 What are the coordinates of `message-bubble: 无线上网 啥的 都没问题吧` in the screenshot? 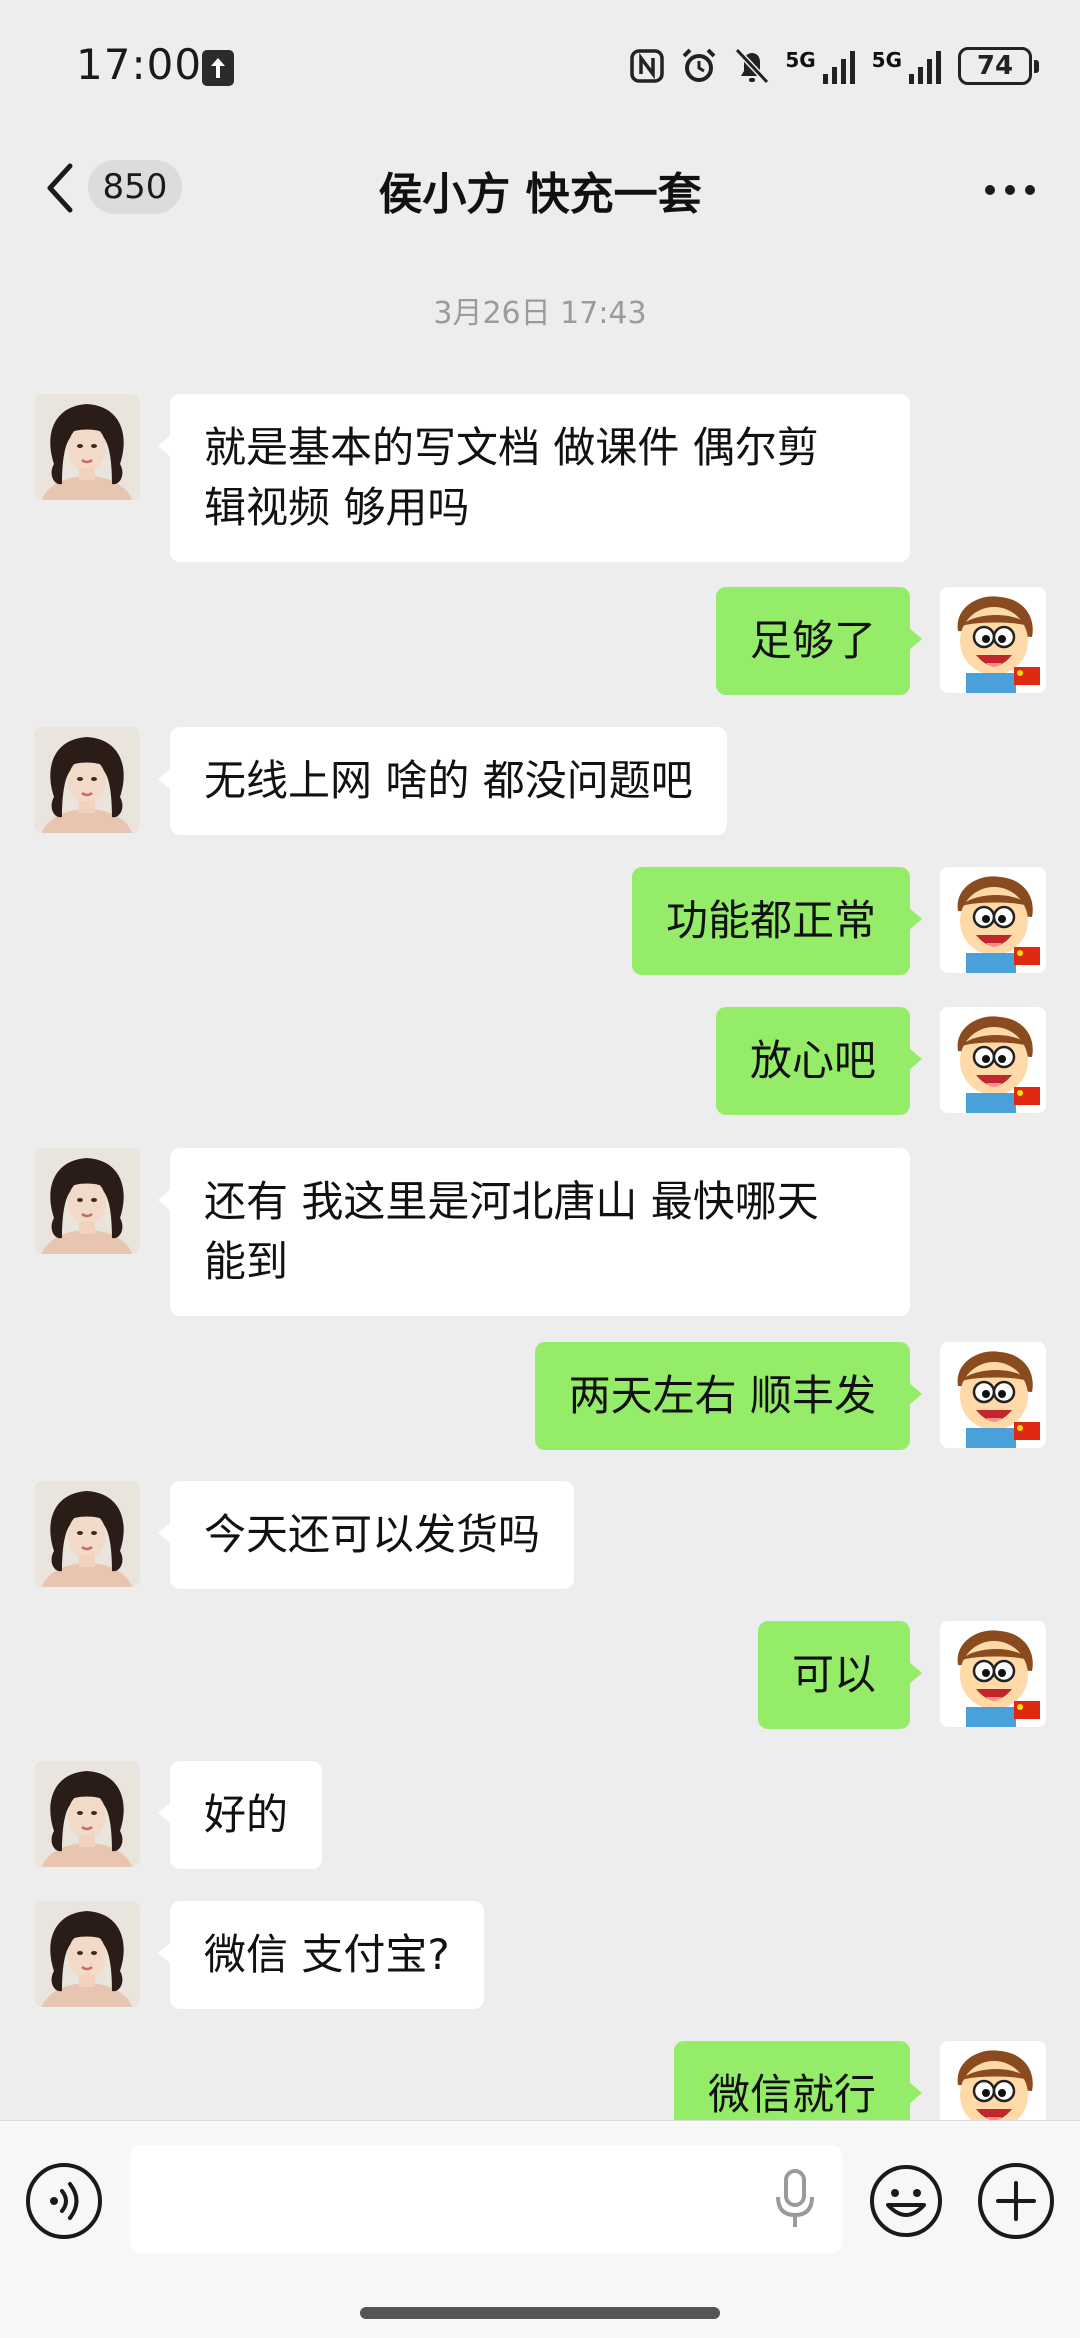 It's located at (442, 781).